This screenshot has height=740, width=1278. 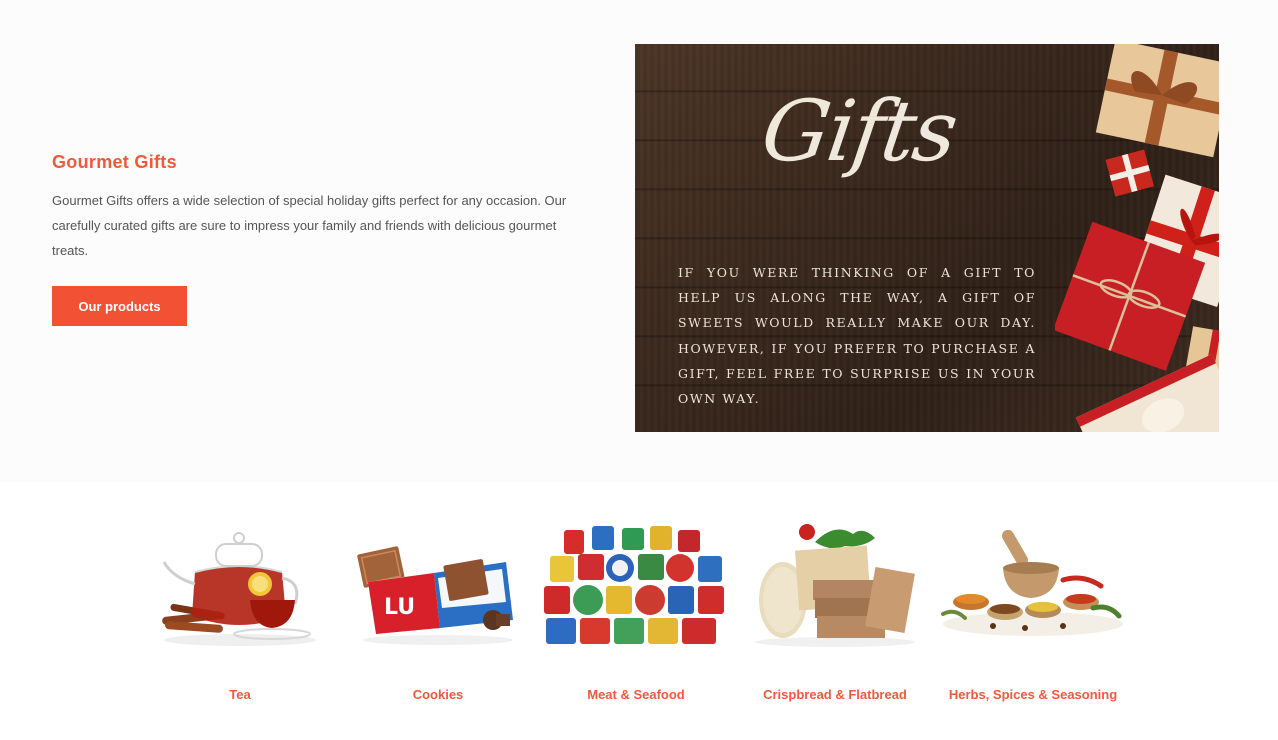 I want to click on category-herbs-spices: Herbs, Spices & Seasoning, so click(x=1033, y=611).